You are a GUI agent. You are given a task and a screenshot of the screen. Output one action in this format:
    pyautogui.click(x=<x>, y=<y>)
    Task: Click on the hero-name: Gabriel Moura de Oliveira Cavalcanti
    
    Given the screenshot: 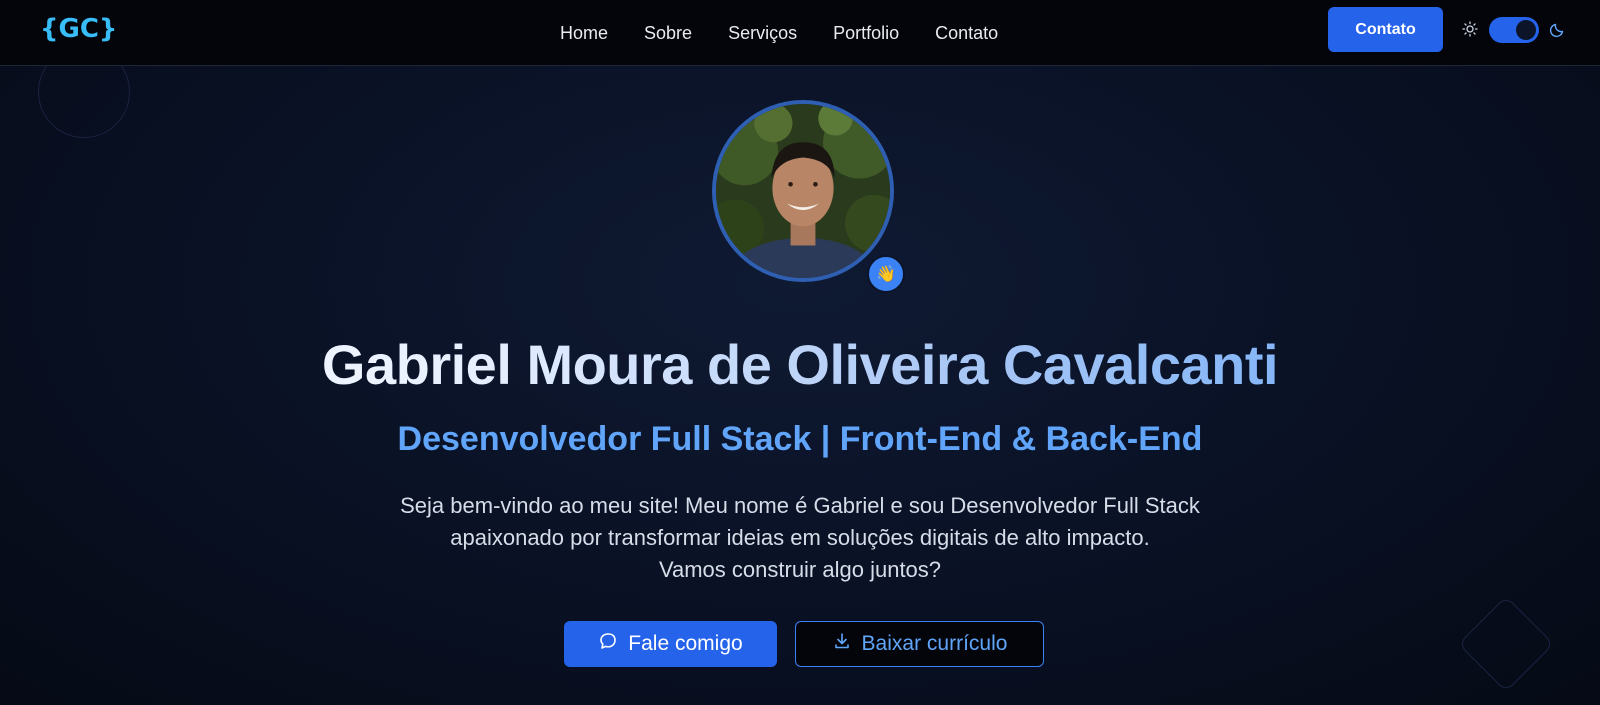 What is the action you would take?
    pyautogui.click(x=800, y=364)
    